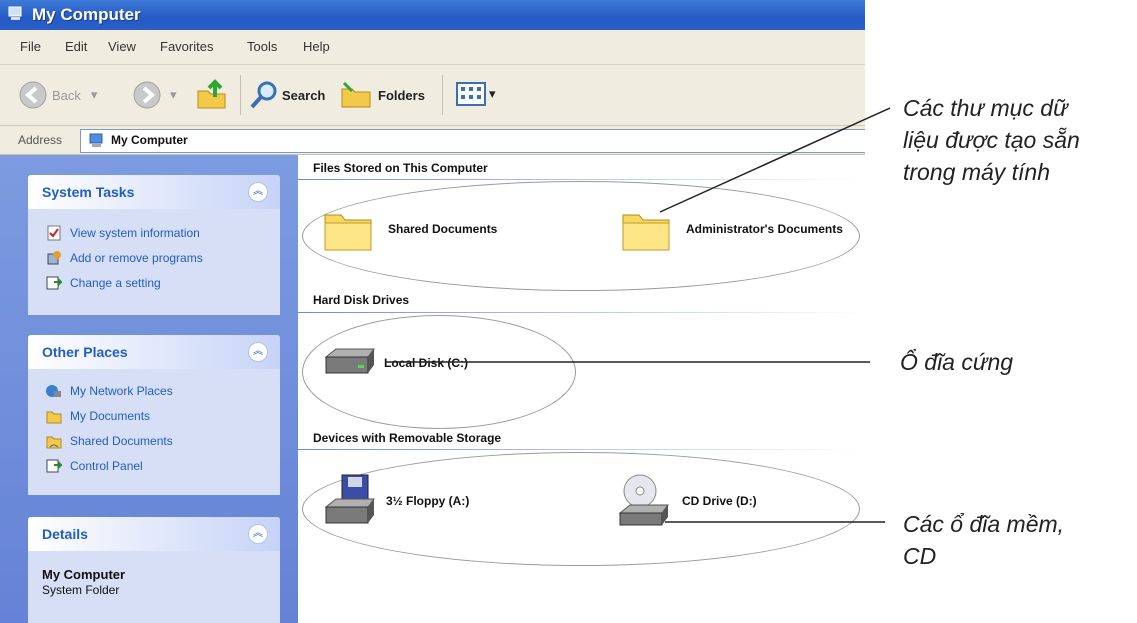 The width and height of the screenshot is (1137, 623). I want to click on details-title: Details, so click(65, 534).